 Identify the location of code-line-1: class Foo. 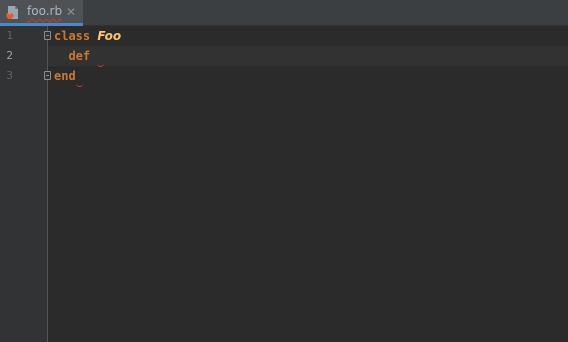
(87, 36).